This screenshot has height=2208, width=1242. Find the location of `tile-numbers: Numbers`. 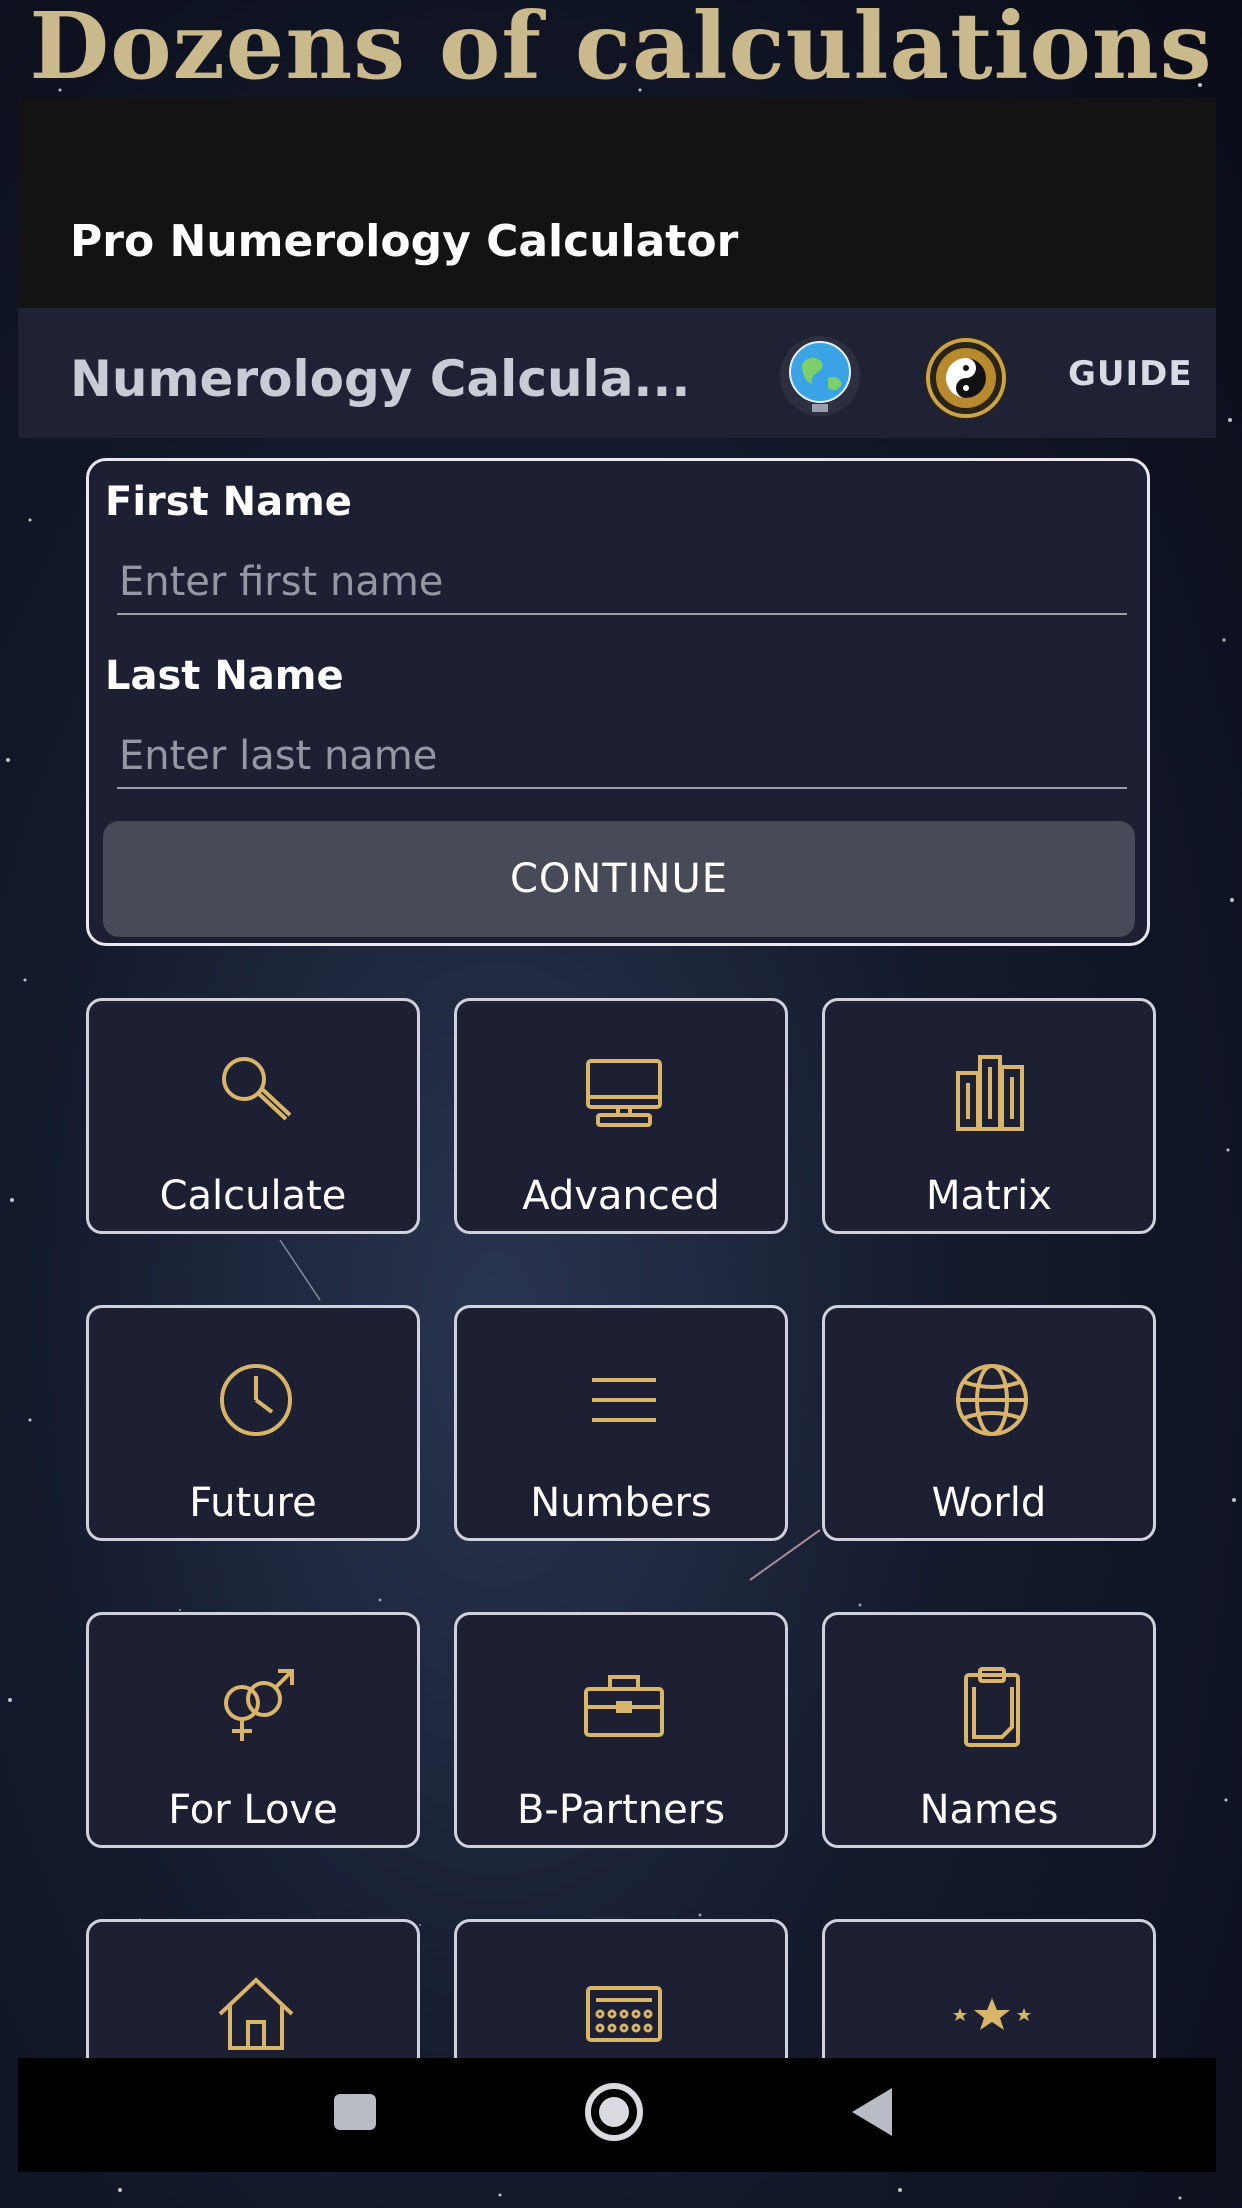

tile-numbers: Numbers is located at coordinates (621, 1423).